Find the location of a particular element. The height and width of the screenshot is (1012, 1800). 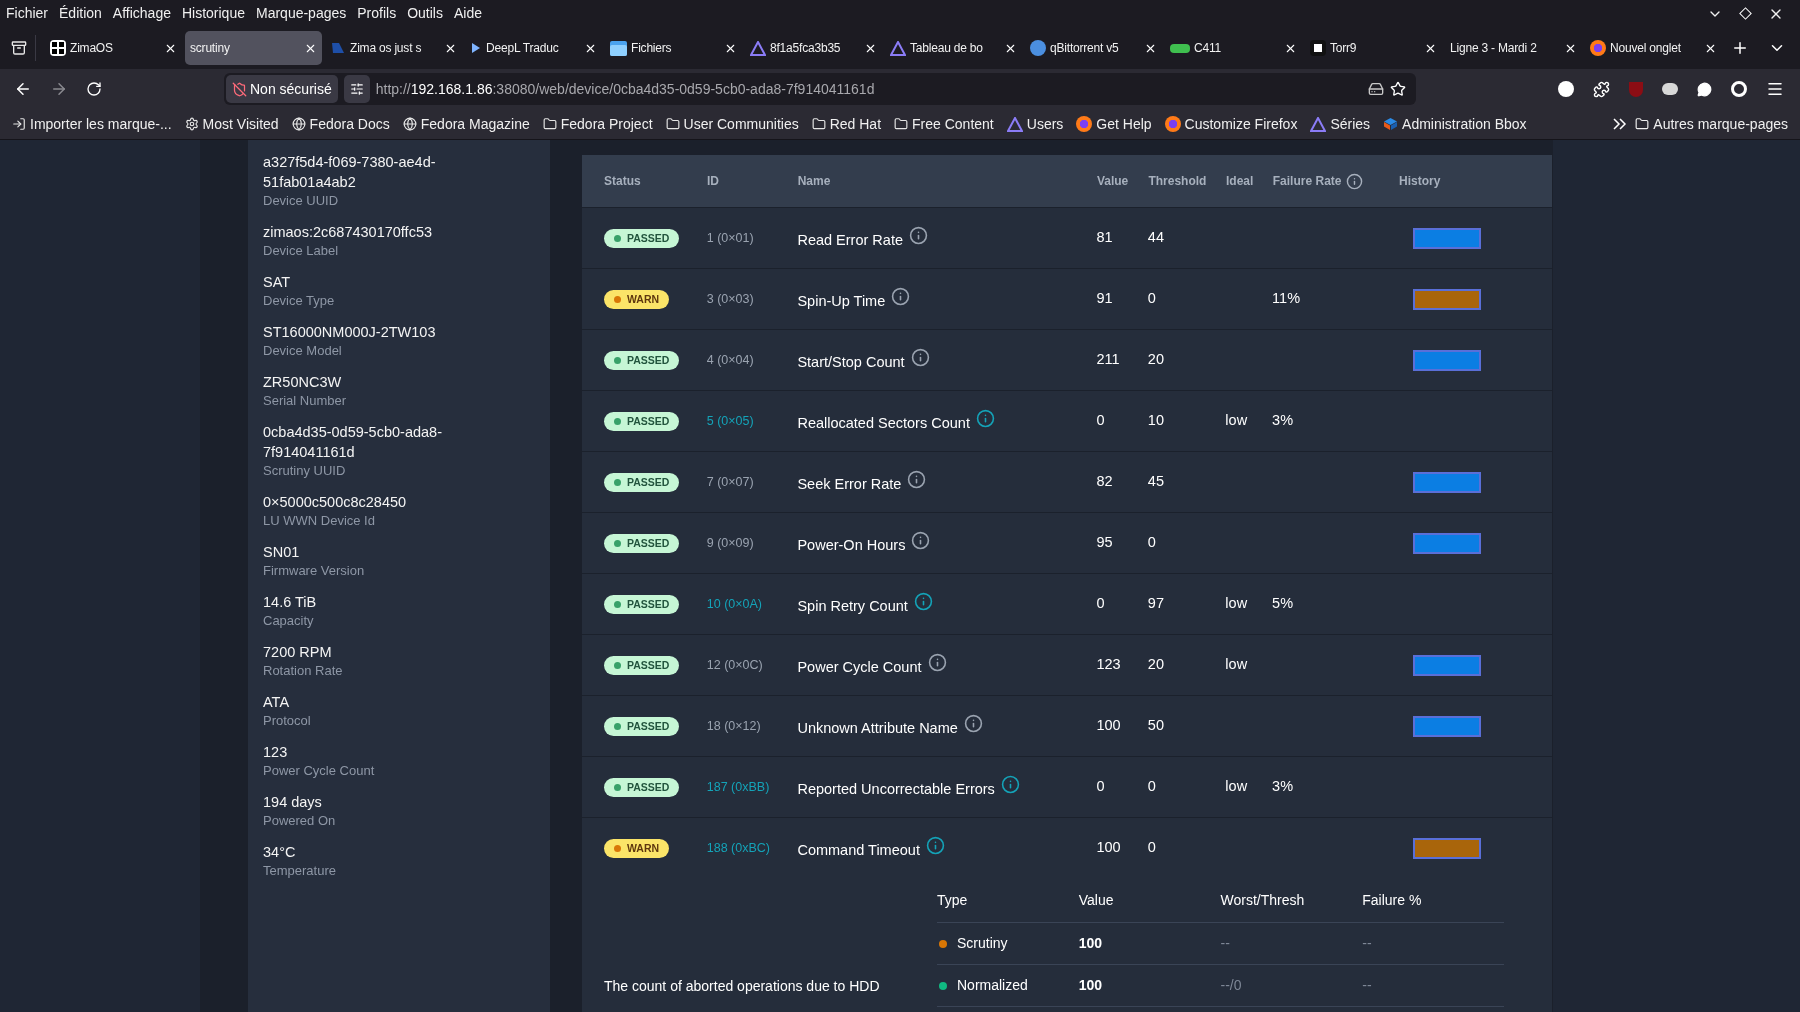

value-cell: 82 is located at coordinates (1104, 481).